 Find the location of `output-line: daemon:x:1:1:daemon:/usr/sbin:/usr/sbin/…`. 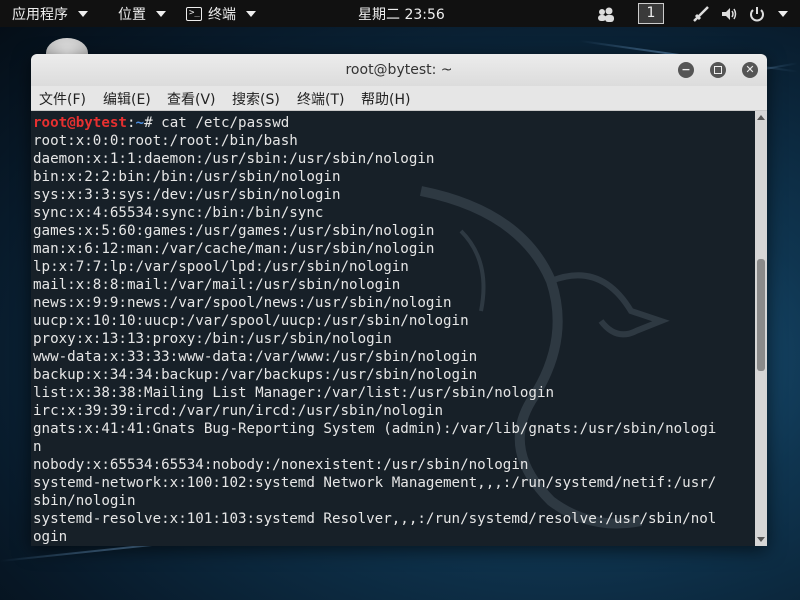

output-line: daemon:x:1:1:daemon:/usr/sbin:/usr/sbin/… is located at coordinates (234, 159).